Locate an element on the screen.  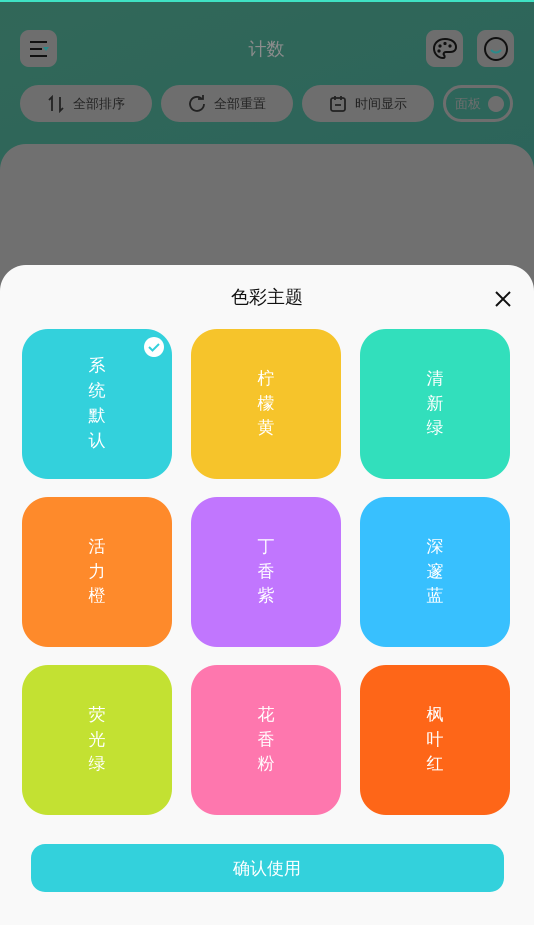
palette-button is located at coordinates (444, 48).